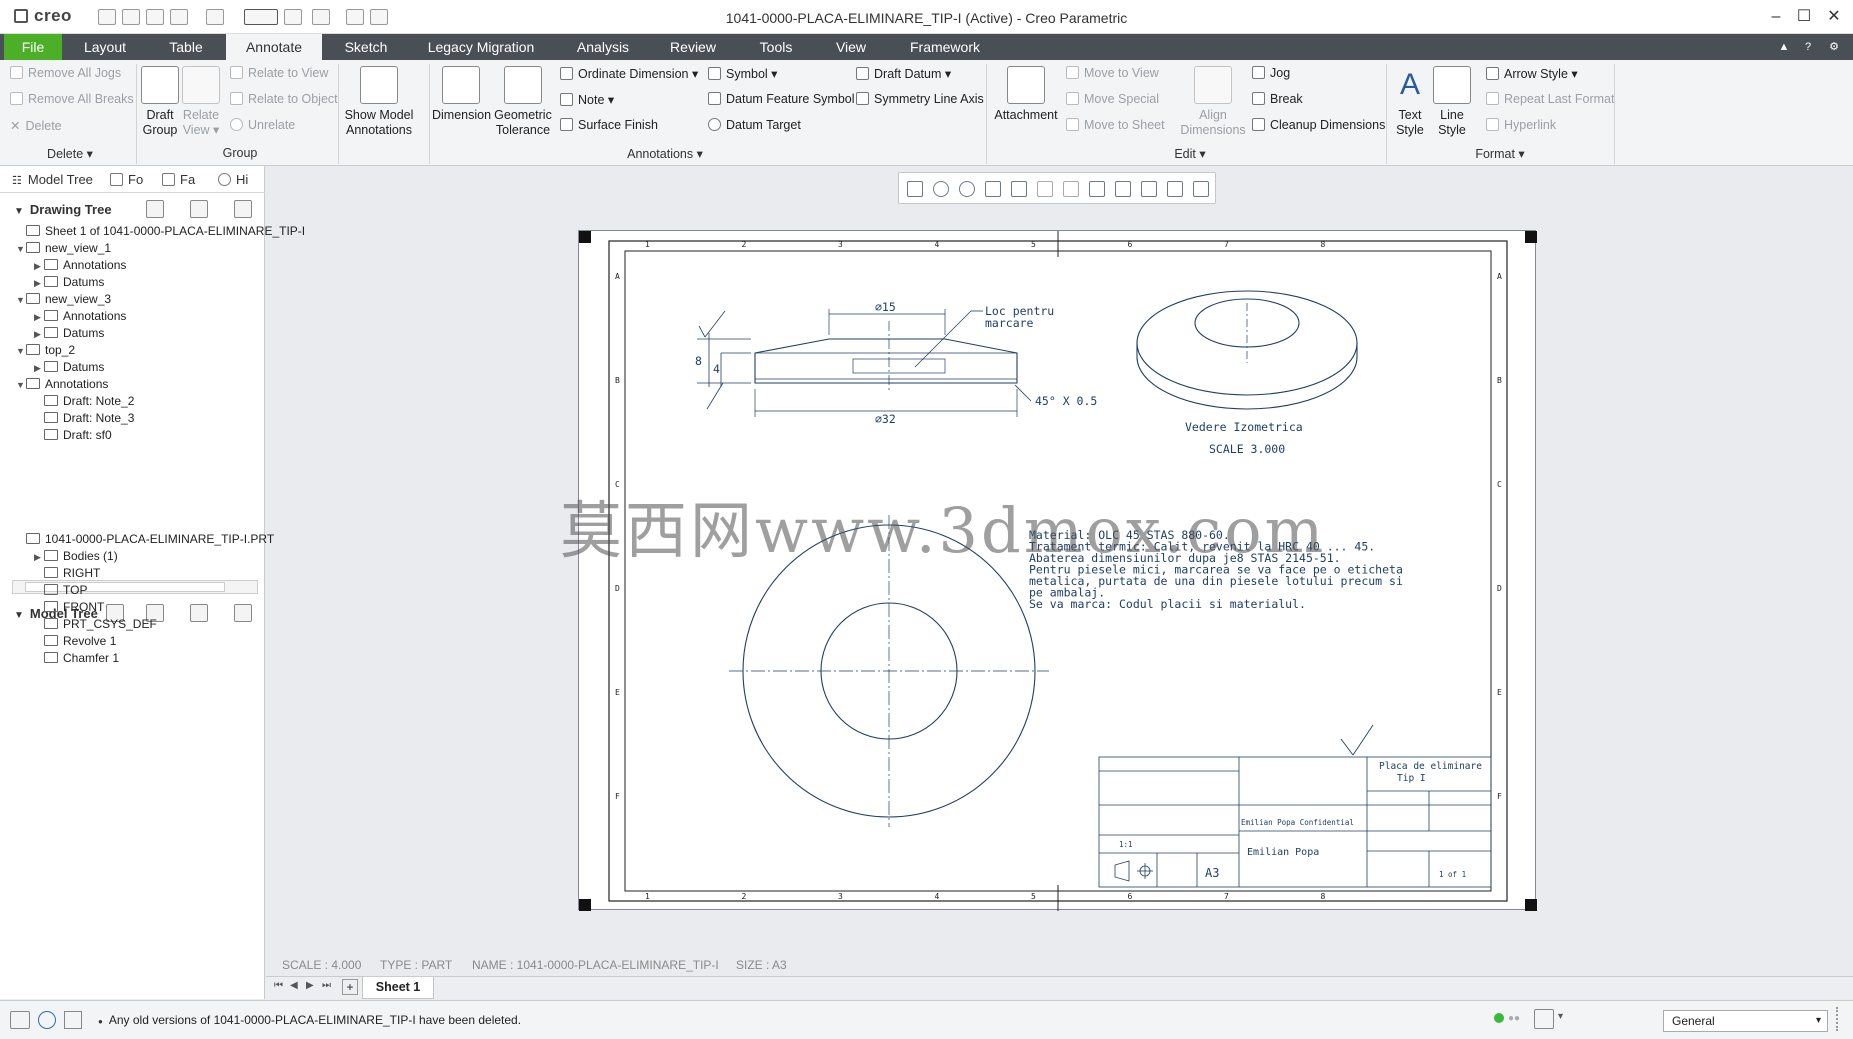  What do you see at coordinates (1452, 102) in the screenshot?
I see `line-style-button: Line Style` at bounding box center [1452, 102].